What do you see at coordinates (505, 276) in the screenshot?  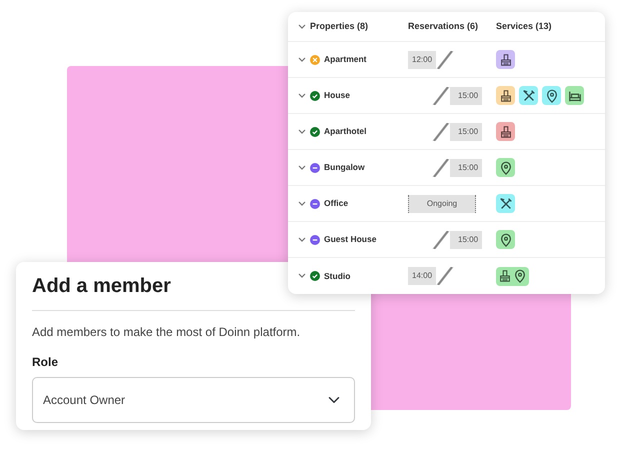 I see `broom-icon` at bounding box center [505, 276].